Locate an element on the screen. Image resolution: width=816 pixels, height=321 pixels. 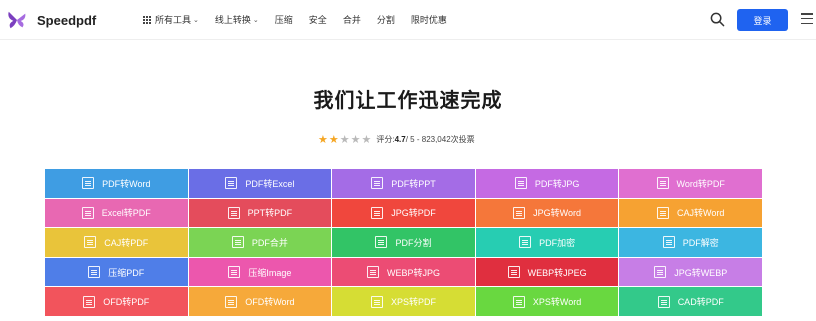
tool-tile: JPG转PDF is located at coordinates (403, 213).